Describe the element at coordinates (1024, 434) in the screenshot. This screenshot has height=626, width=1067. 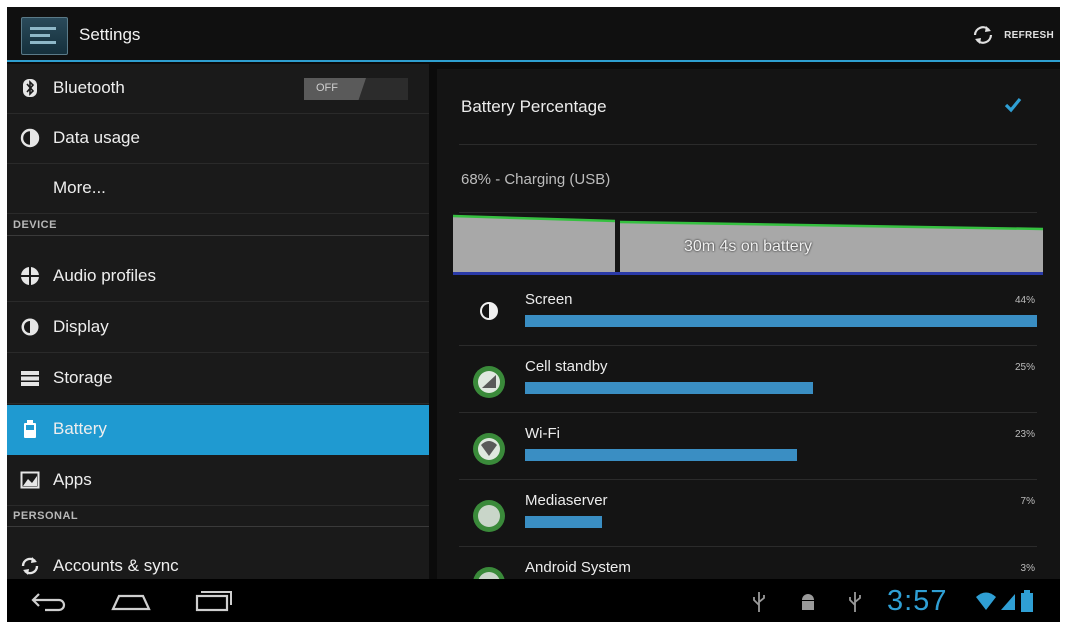
I see `usage-percent: 23%` at that location.